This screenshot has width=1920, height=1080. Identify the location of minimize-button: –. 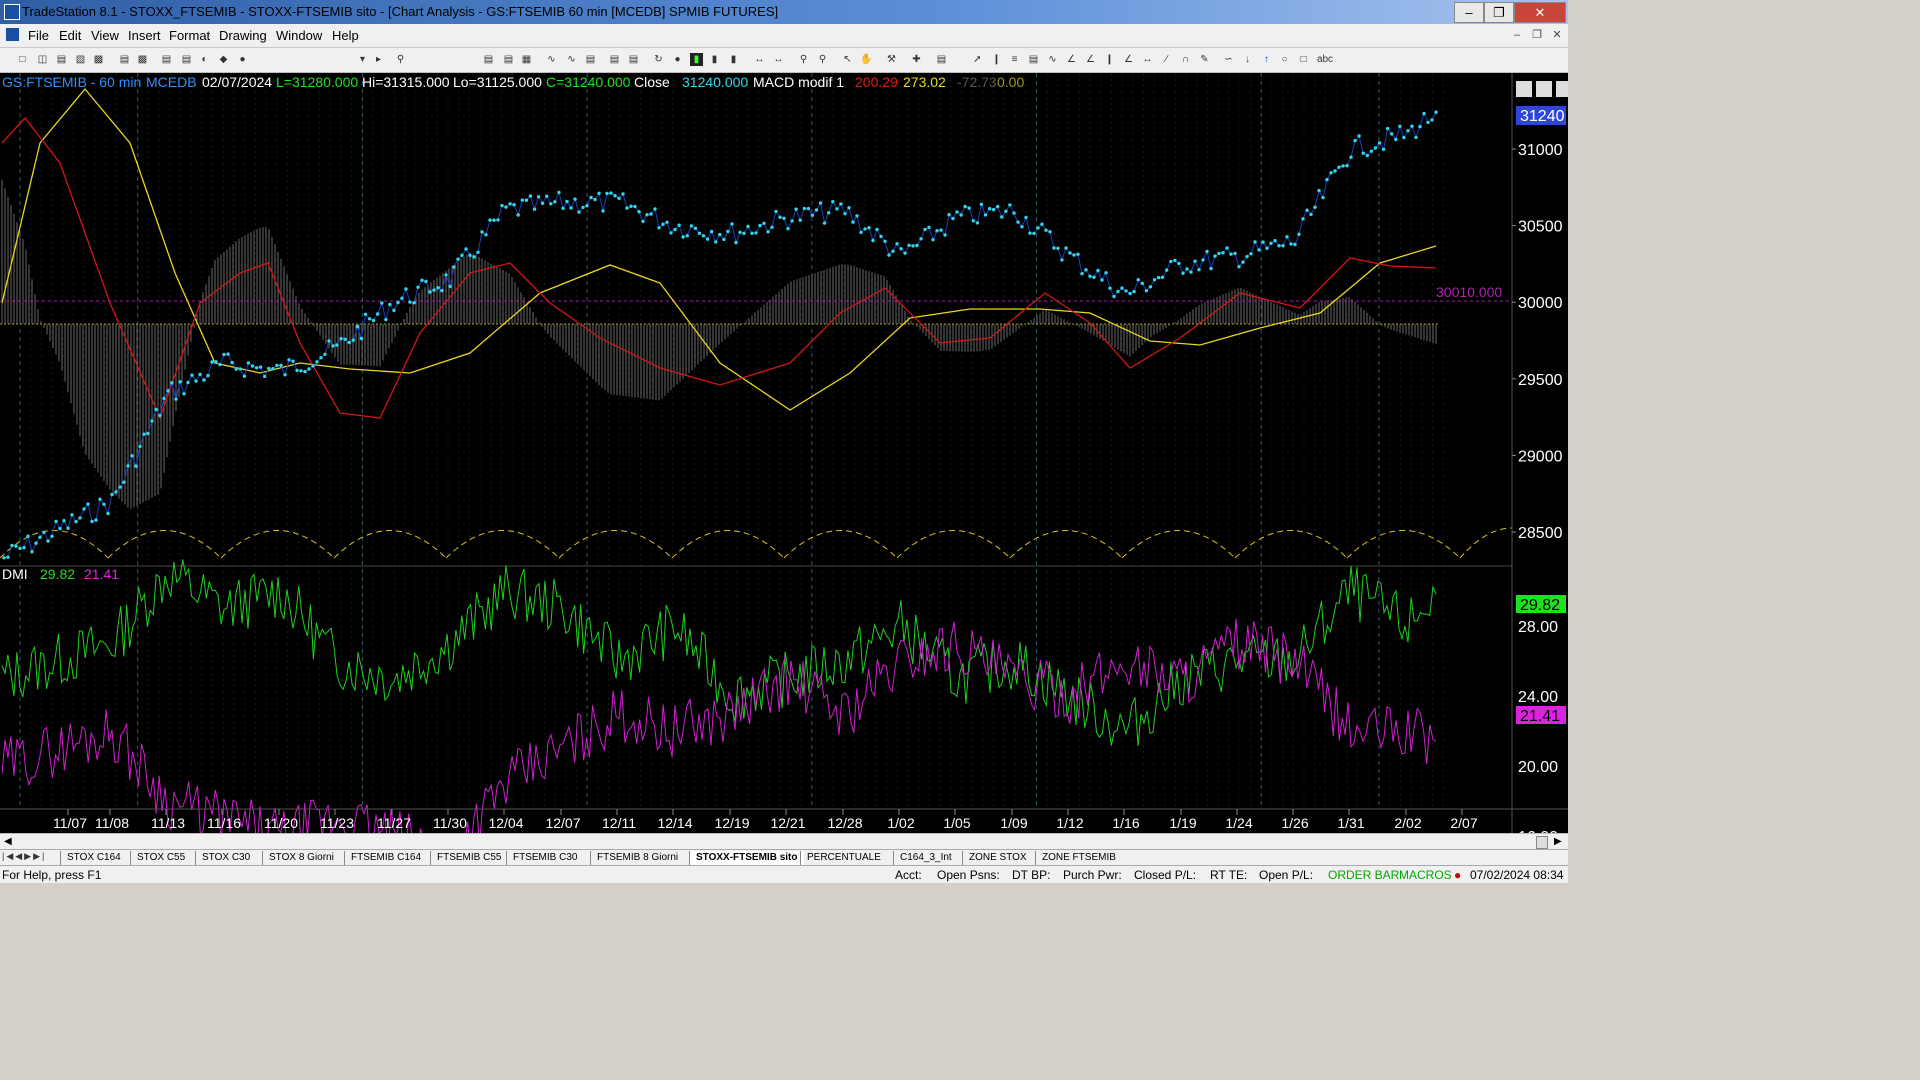
(1469, 12).